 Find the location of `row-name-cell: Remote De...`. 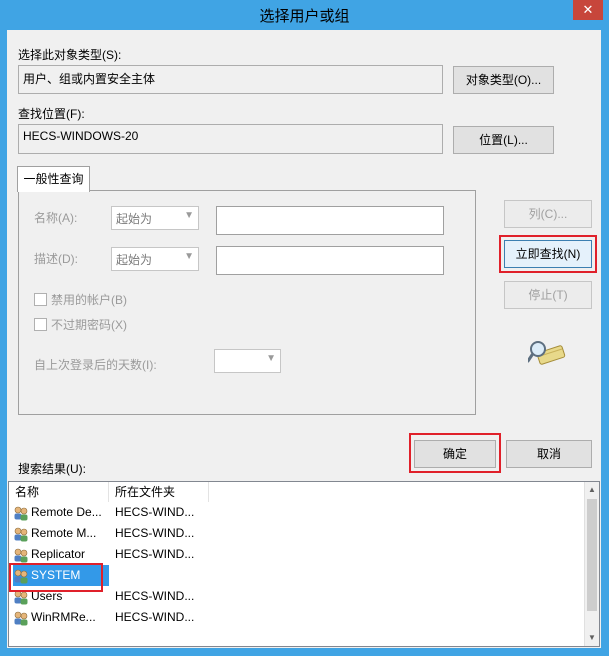

row-name-cell: Remote De... is located at coordinates (61, 512).